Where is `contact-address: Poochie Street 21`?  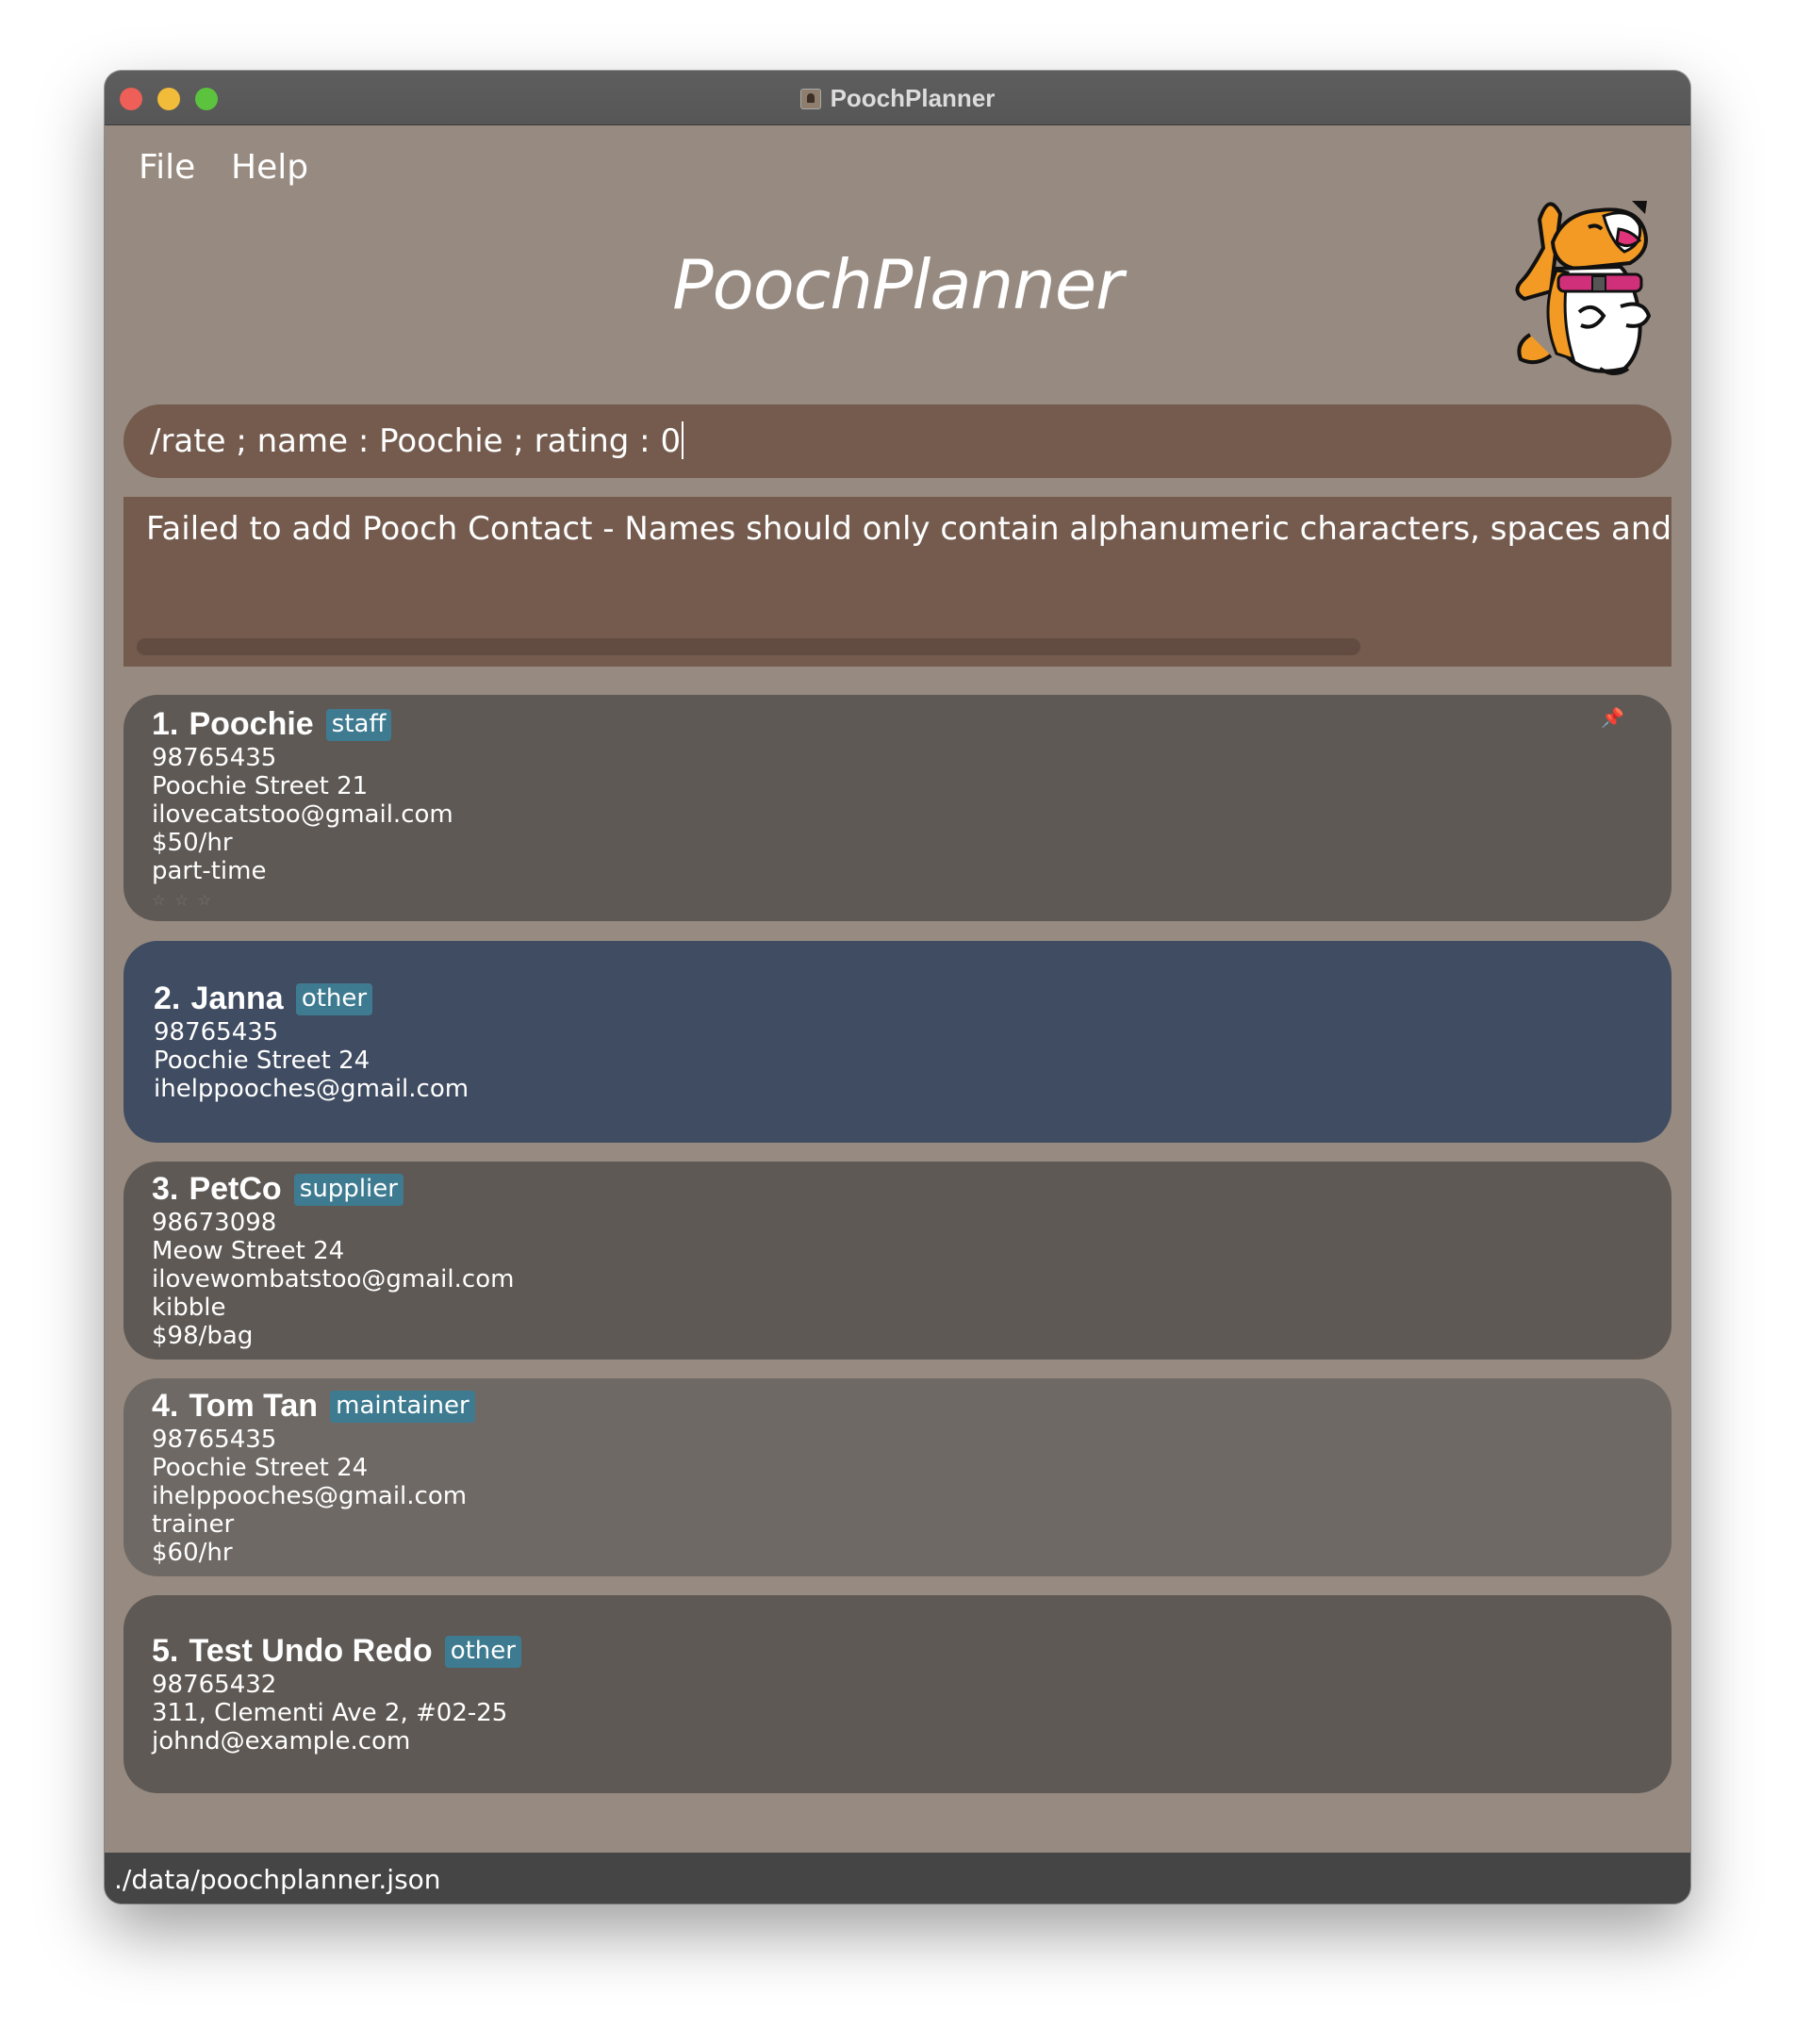 contact-address: Poochie Street 21 is located at coordinates (260, 786).